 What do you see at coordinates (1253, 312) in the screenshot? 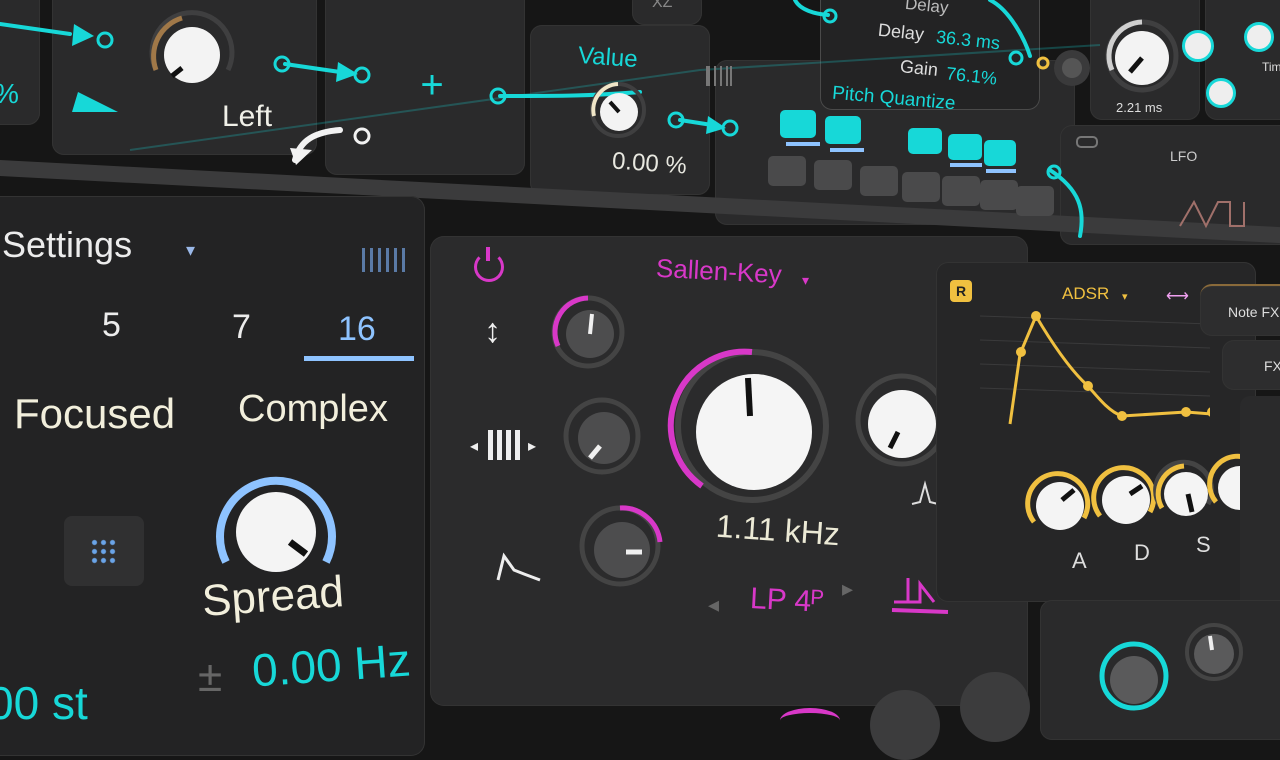
I see `note-fx-label: Note FX` at bounding box center [1253, 312].